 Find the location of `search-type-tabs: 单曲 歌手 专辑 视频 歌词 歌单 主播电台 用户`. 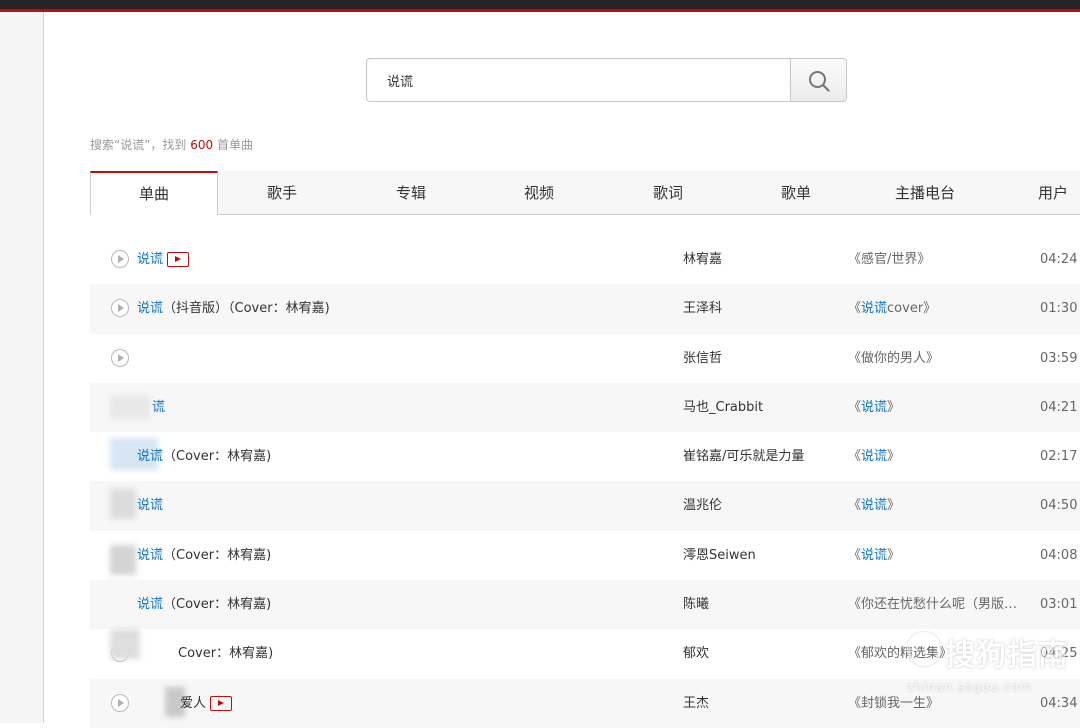

search-type-tabs: 单曲 歌手 专辑 视频 歌词 歌单 主播电台 用户 is located at coordinates (585, 193).